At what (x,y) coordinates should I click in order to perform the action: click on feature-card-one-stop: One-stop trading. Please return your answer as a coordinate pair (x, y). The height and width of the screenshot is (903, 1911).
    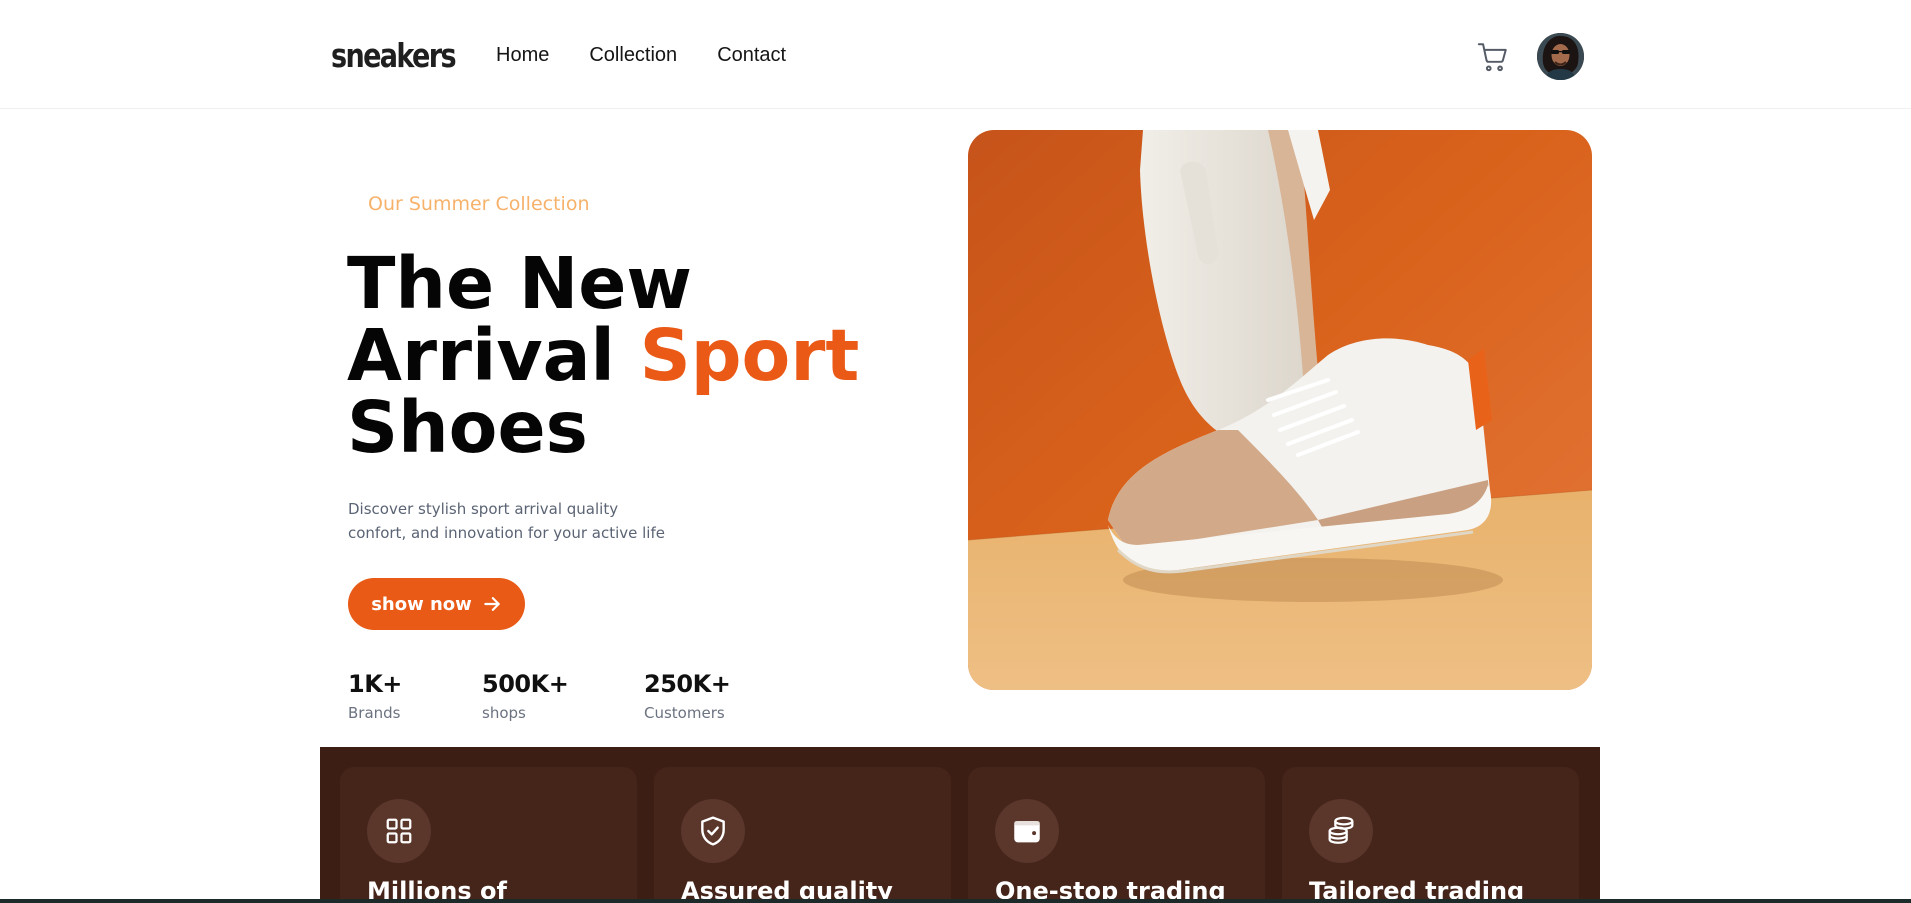
    Looking at the image, I should click on (1116, 835).